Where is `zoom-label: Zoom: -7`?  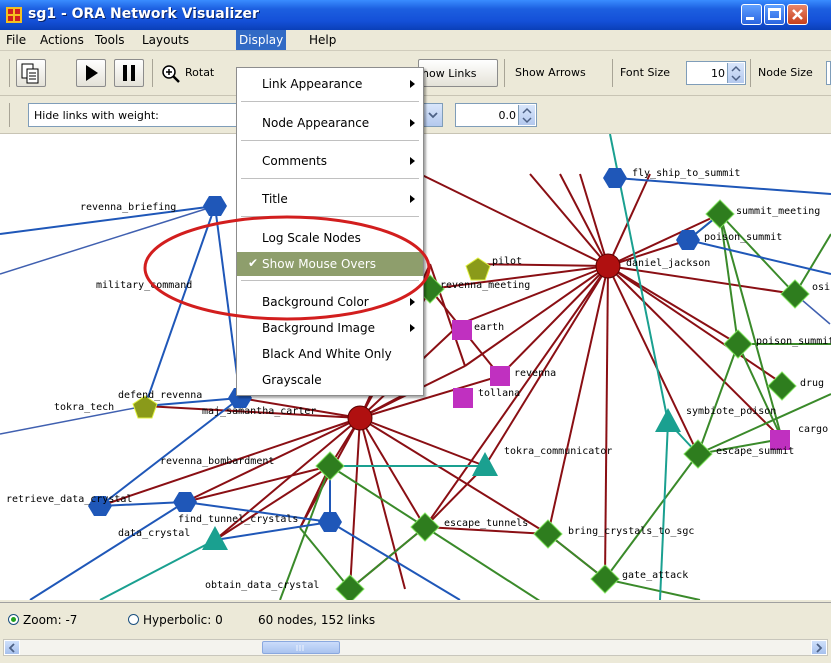 zoom-label: Zoom: -7 is located at coordinates (50, 620).